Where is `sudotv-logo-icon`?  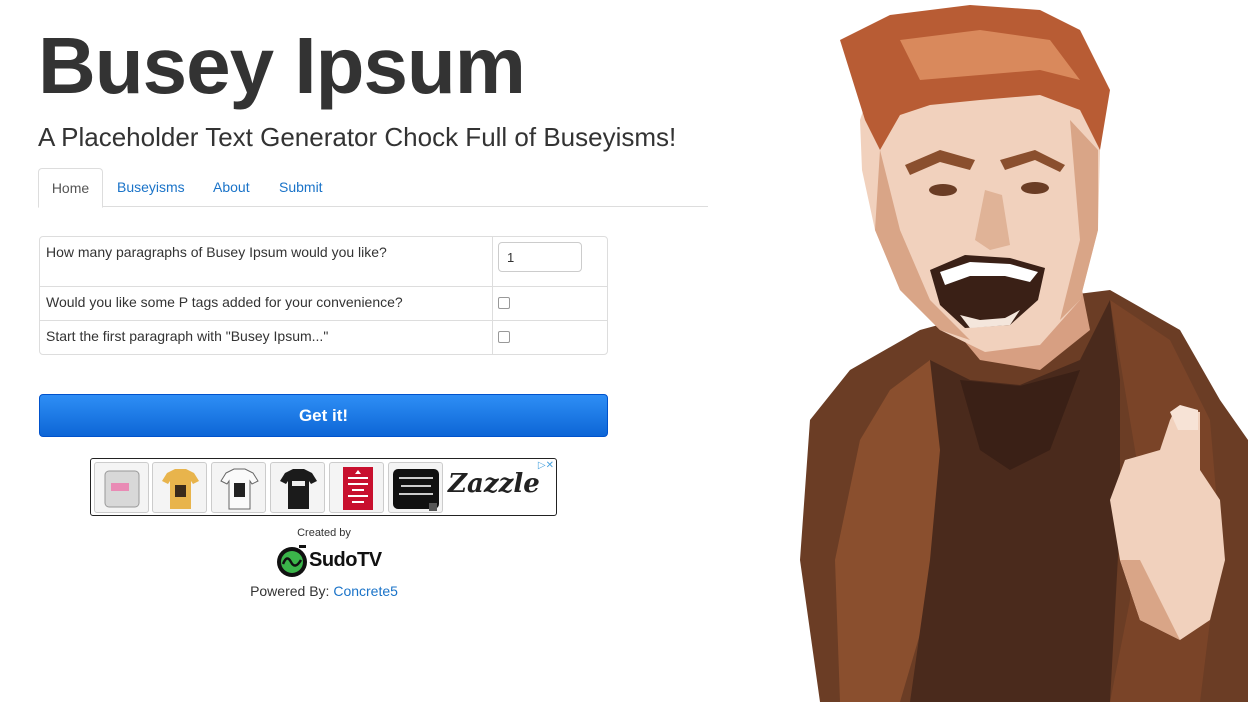
sudotv-logo-icon is located at coordinates (292, 561).